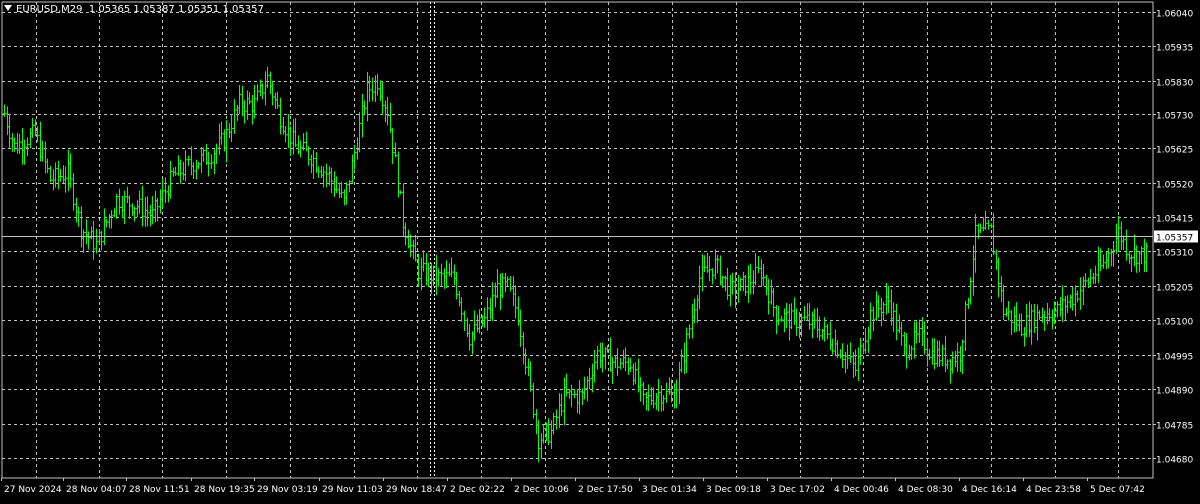 The image size is (1200, 504). What do you see at coordinates (1174, 117) in the screenshot?
I see `y-tick-label: 1.05730` at bounding box center [1174, 117].